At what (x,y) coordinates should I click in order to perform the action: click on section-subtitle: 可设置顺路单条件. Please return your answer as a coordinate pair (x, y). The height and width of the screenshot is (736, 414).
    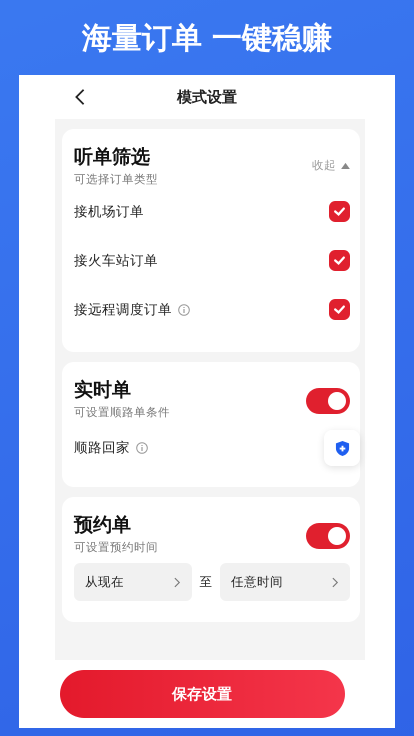
    Looking at the image, I should click on (122, 412).